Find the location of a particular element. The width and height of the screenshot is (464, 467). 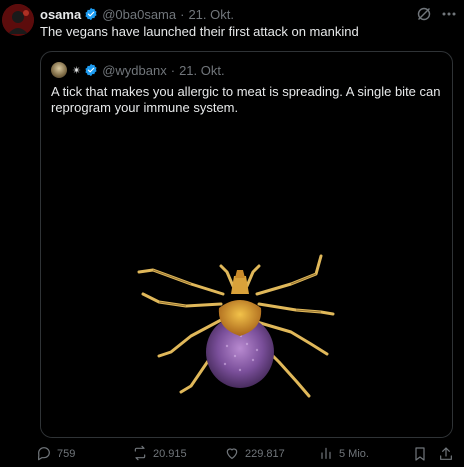

repost-count: 20.915 is located at coordinates (170, 454).